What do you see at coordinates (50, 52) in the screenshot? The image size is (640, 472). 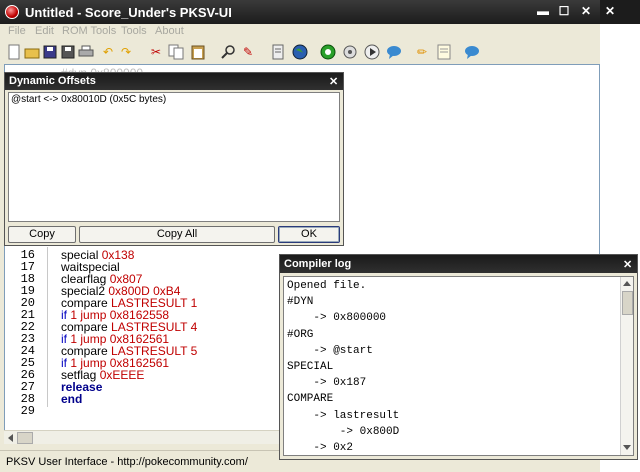 I see `save-icon` at bounding box center [50, 52].